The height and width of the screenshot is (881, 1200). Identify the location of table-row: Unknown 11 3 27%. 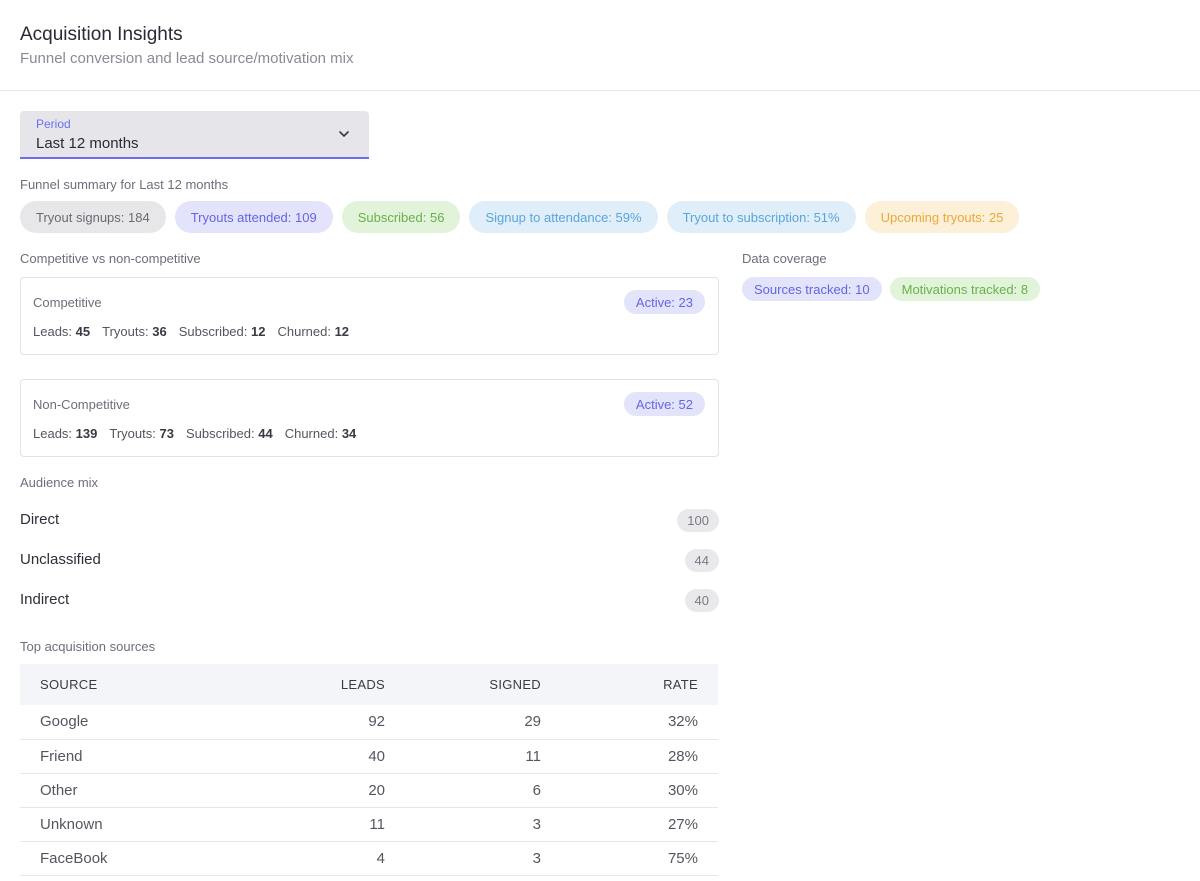
(369, 824).